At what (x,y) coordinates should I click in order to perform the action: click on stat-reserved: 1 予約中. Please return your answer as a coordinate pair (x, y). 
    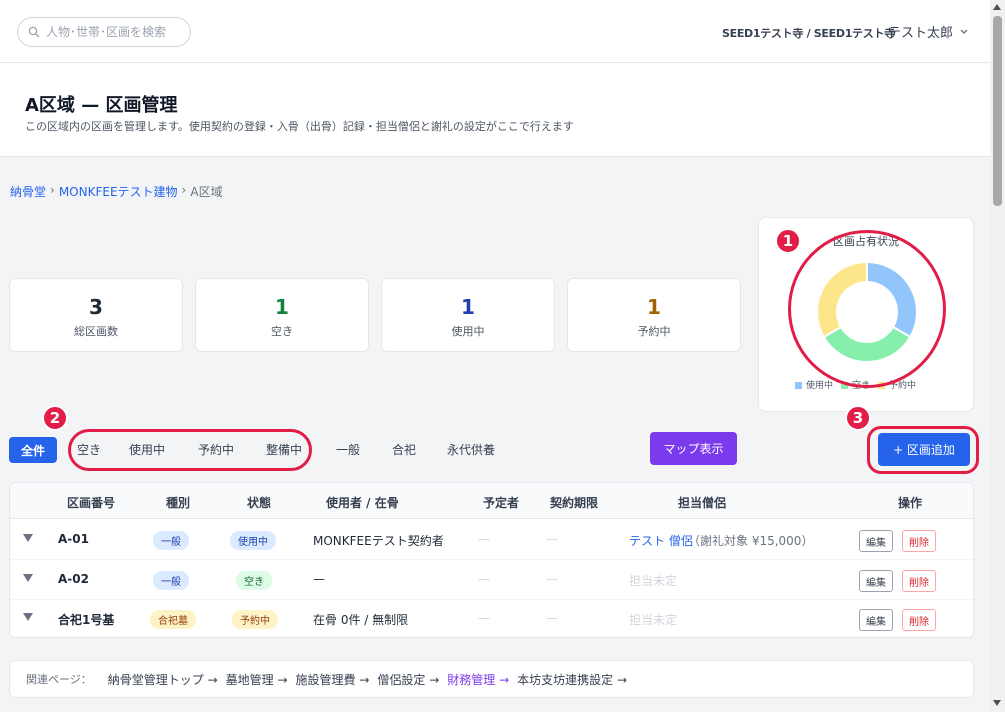
    Looking at the image, I should click on (654, 315).